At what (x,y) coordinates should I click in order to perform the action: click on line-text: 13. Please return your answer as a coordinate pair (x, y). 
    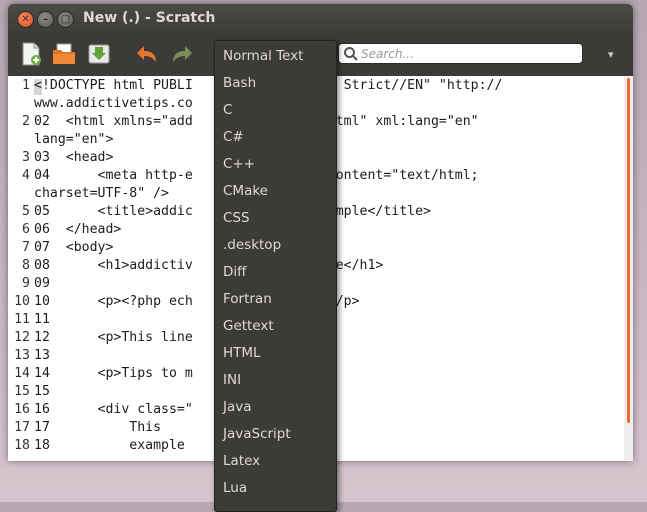
    Looking at the image, I should click on (42, 355).